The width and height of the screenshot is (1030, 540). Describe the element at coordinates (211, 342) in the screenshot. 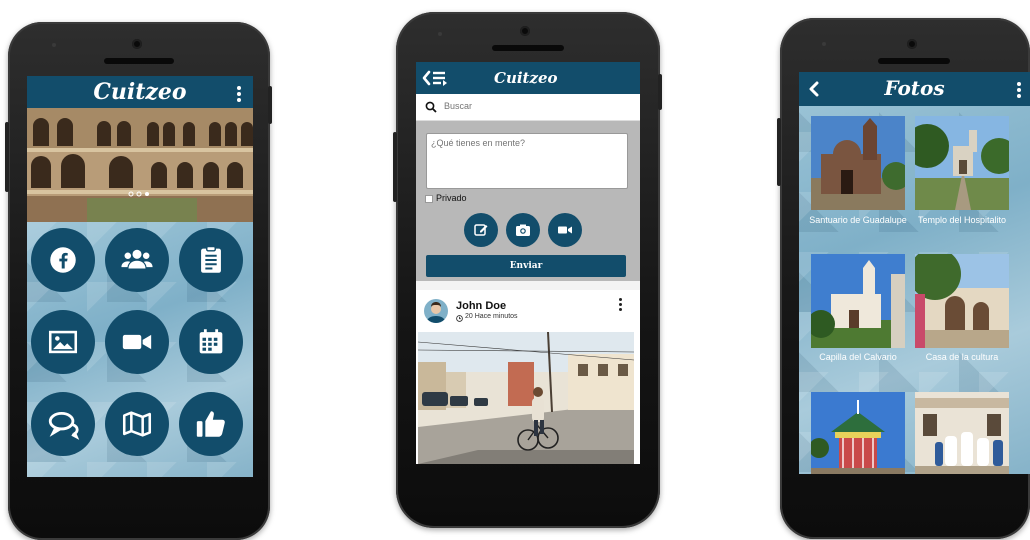

I see `calendar-icon` at that location.